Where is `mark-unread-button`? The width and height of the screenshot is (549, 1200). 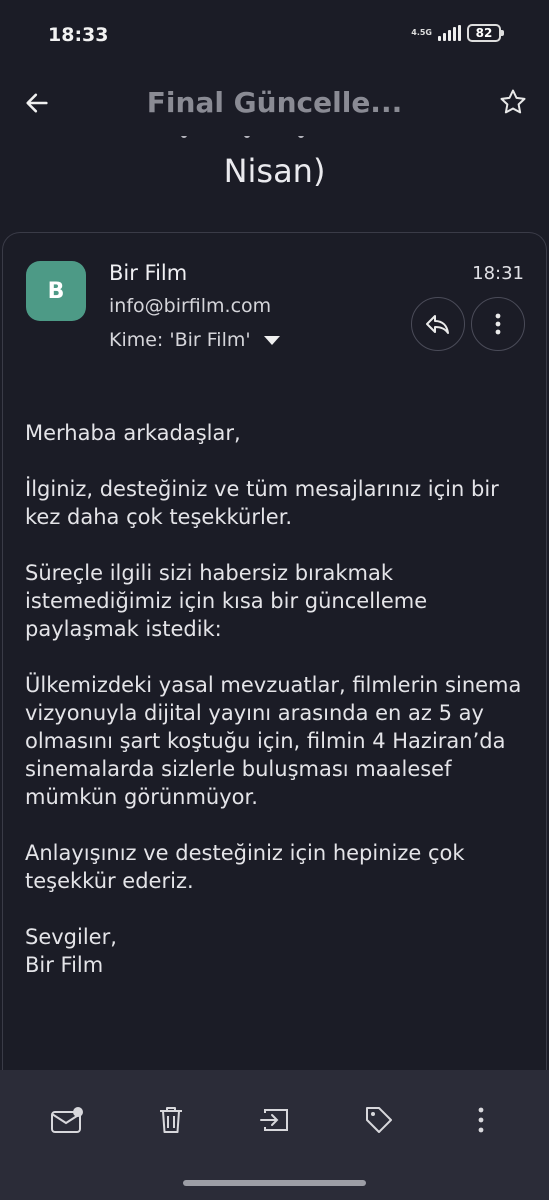 mark-unread-button is located at coordinates (67, 1120).